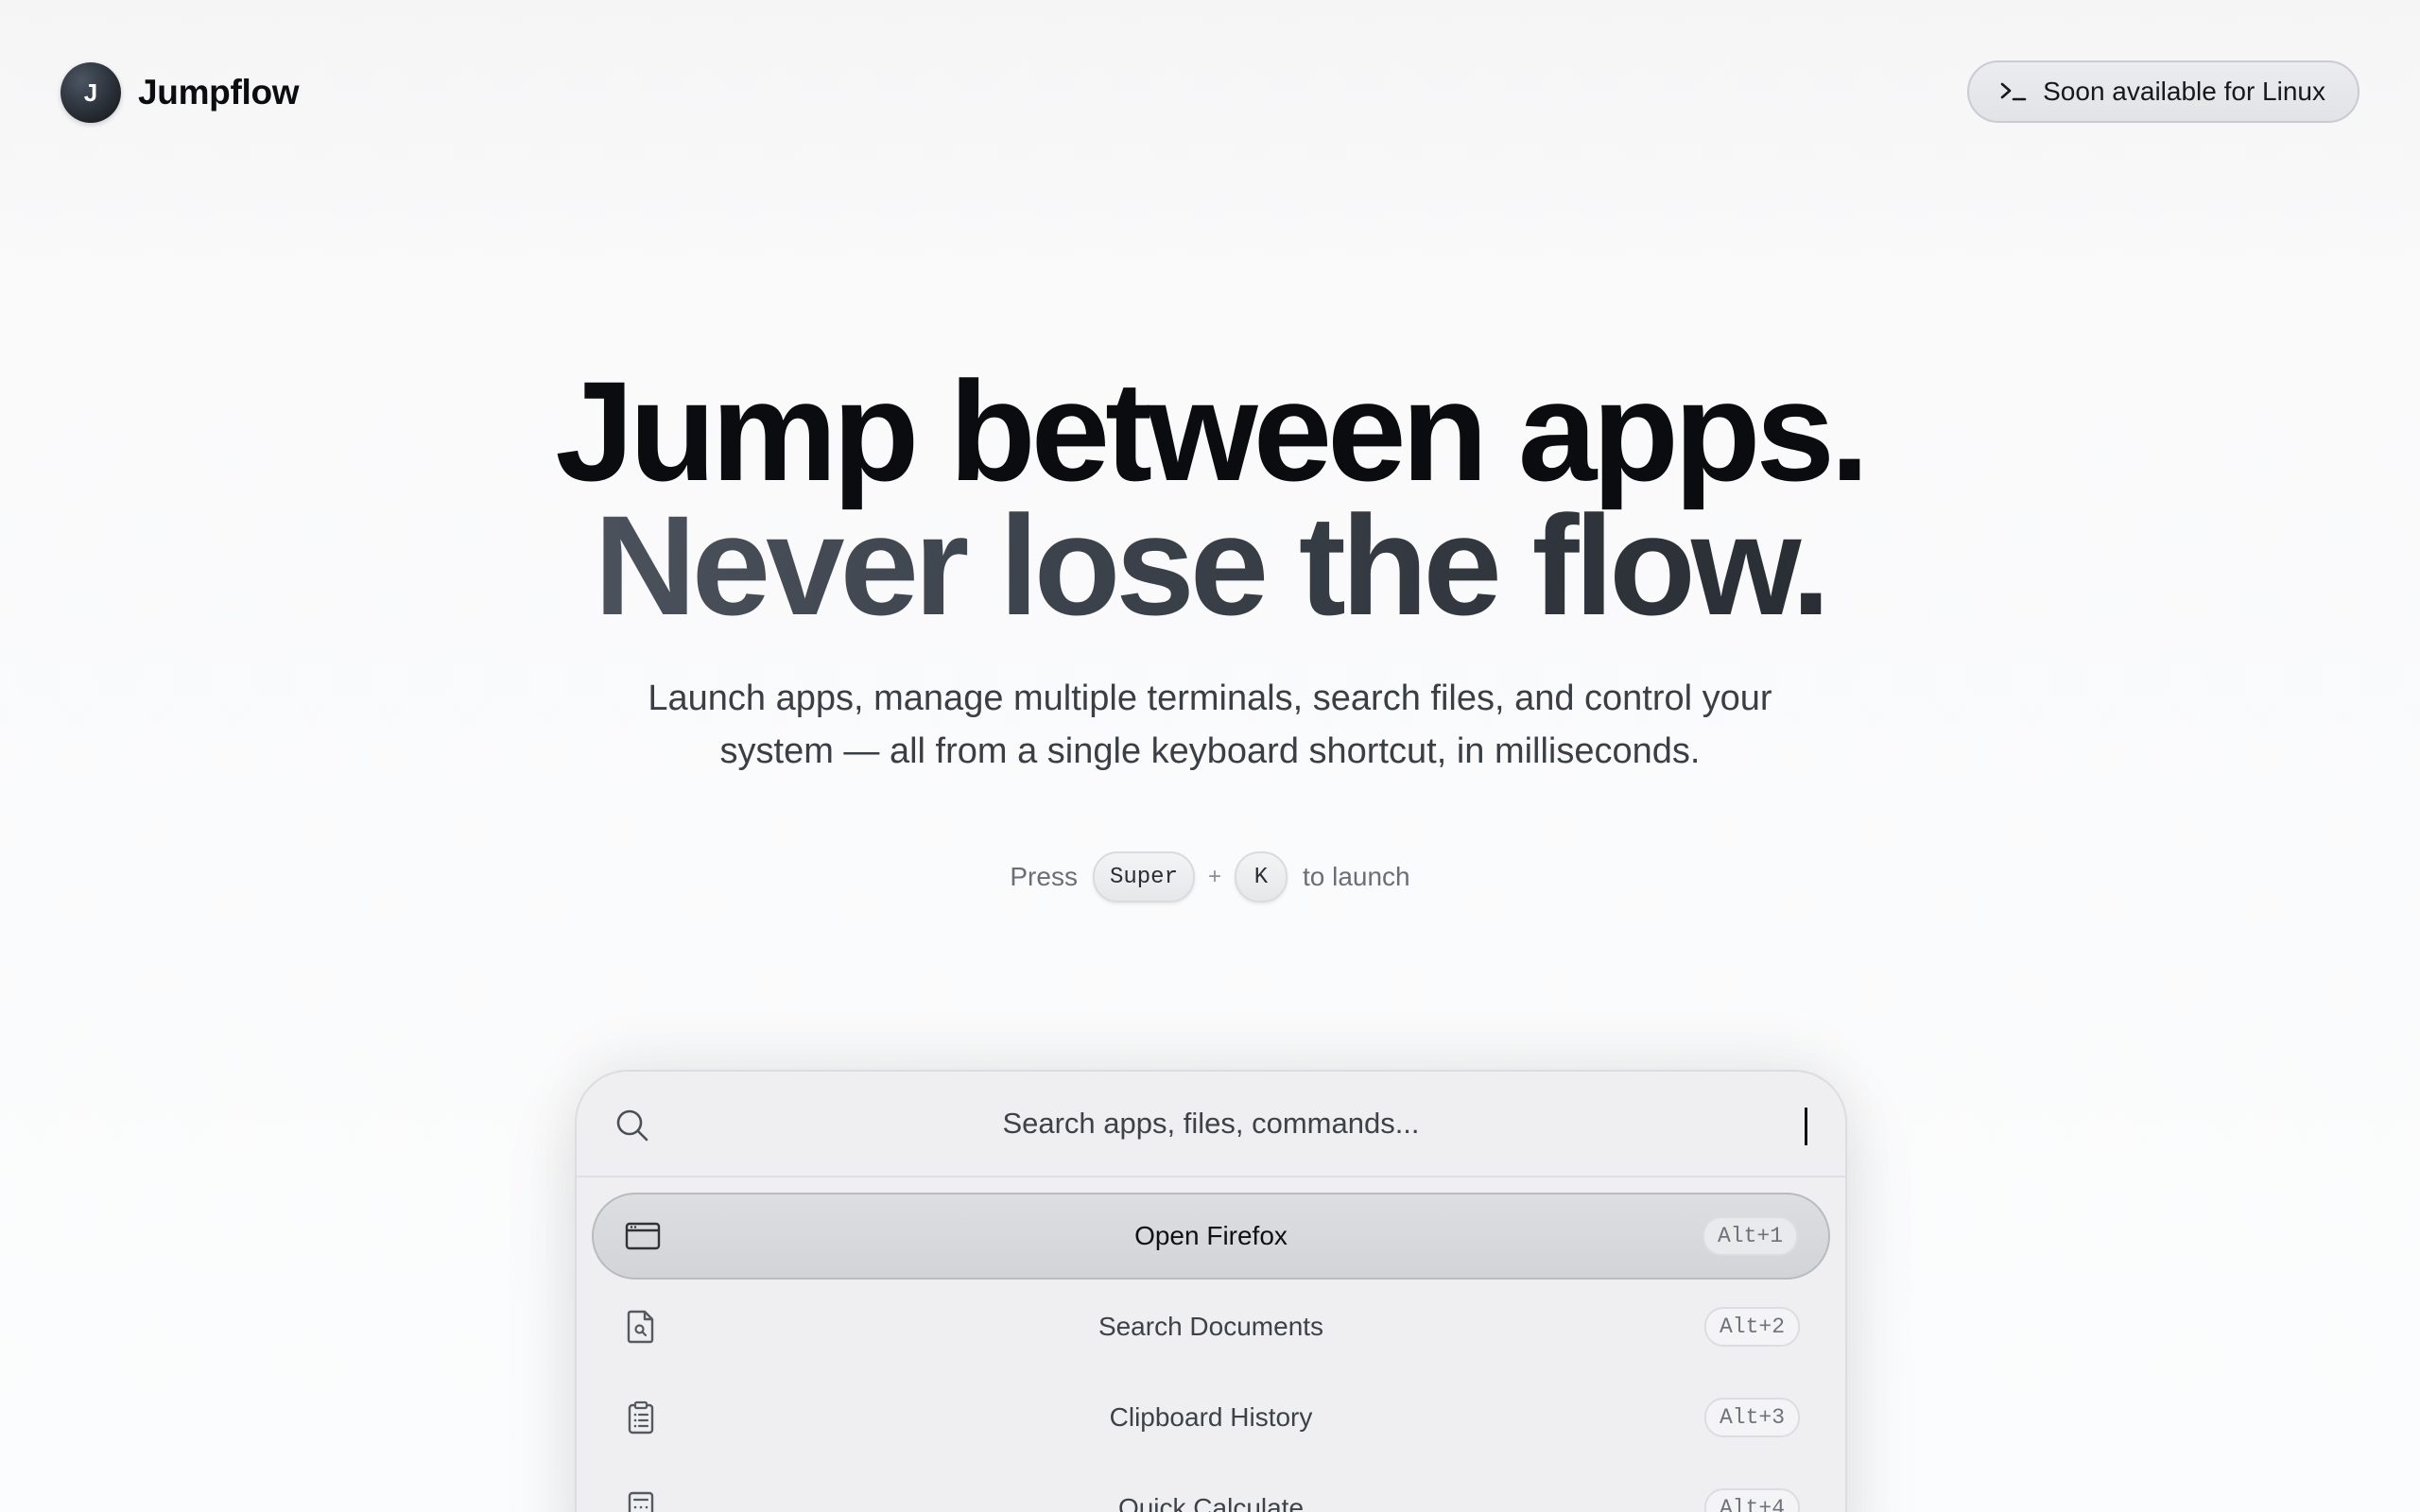  What do you see at coordinates (1751, 1417) in the screenshot?
I see `result-hotkey: Alt+3` at bounding box center [1751, 1417].